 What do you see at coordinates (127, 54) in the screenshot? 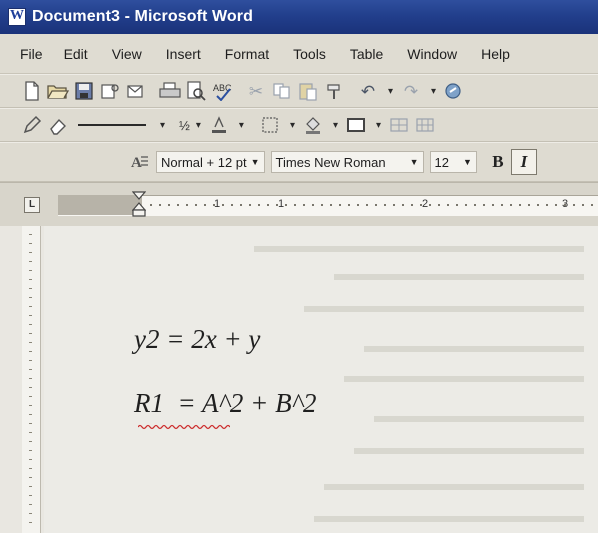
I see `menu-view: View` at bounding box center [127, 54].